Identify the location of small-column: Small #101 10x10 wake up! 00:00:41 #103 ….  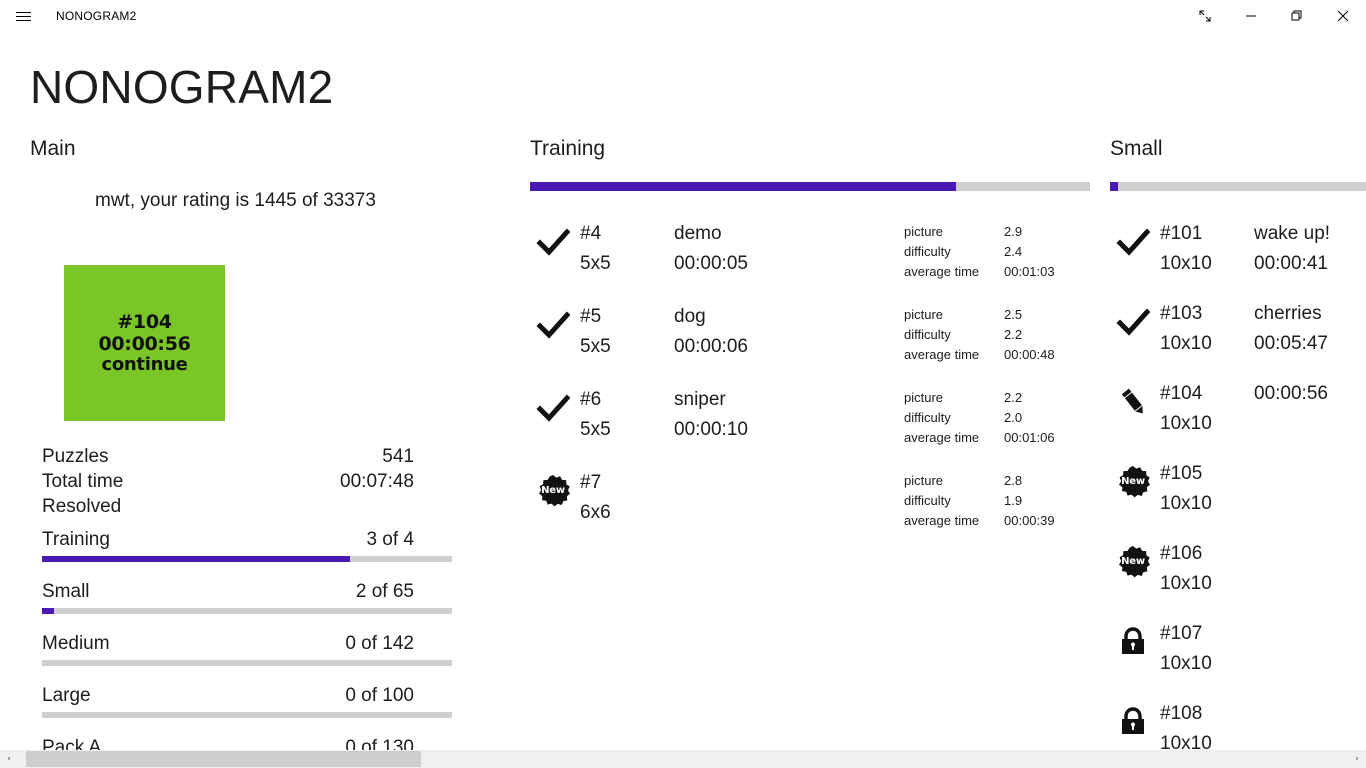
(1238, 444).